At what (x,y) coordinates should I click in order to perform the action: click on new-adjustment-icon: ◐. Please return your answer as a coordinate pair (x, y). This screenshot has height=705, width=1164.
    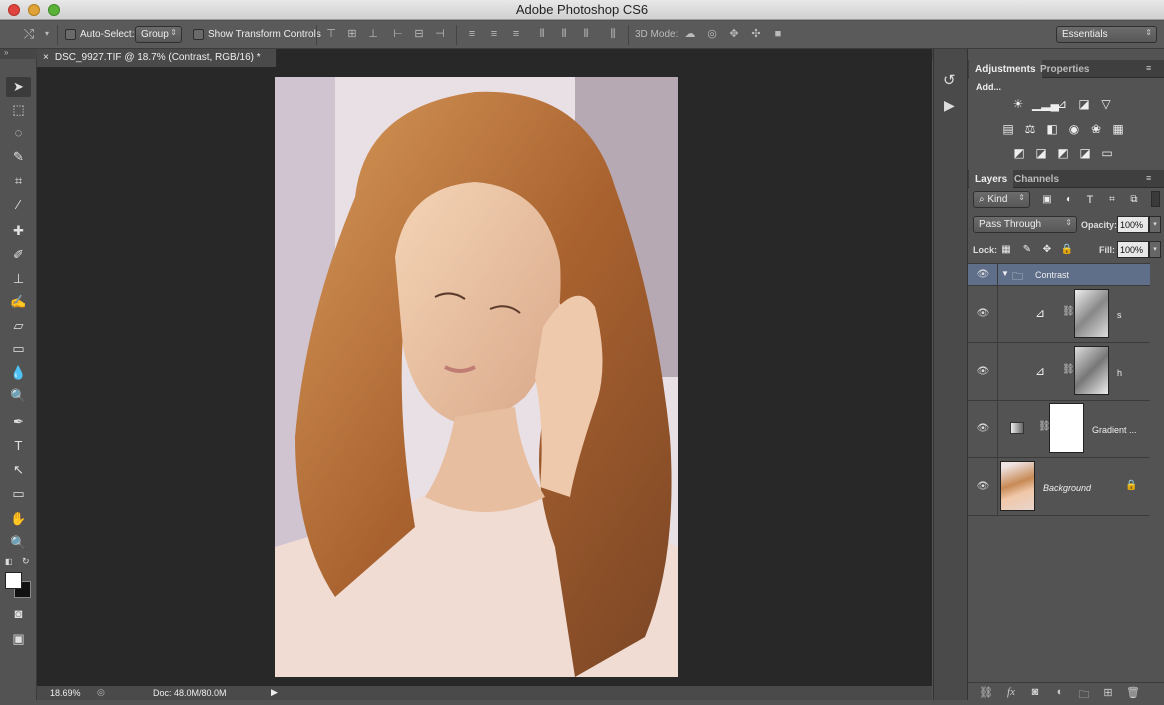
    Looking at the image, I should click on (1060, 692).